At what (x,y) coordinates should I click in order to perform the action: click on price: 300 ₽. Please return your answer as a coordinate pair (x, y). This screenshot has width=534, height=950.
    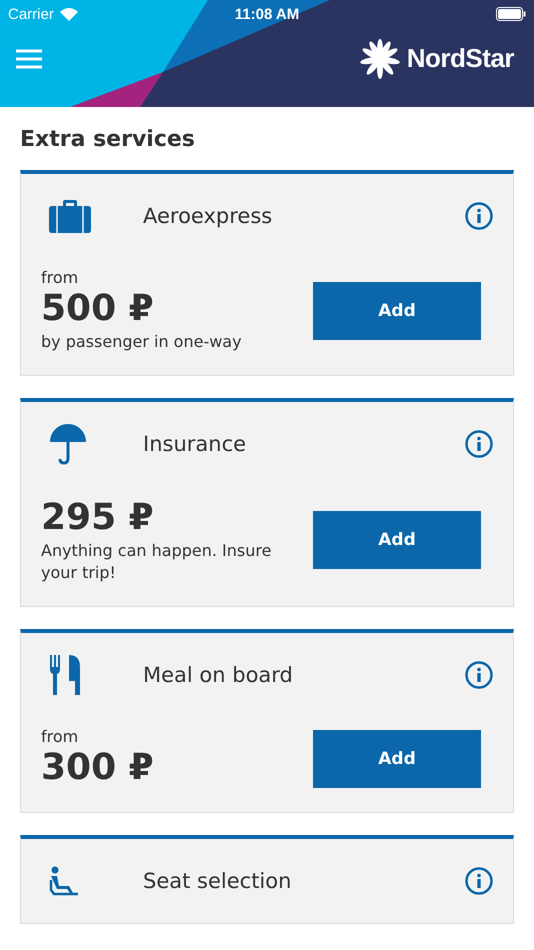
    Looking at the image, I should click on (98, 768).